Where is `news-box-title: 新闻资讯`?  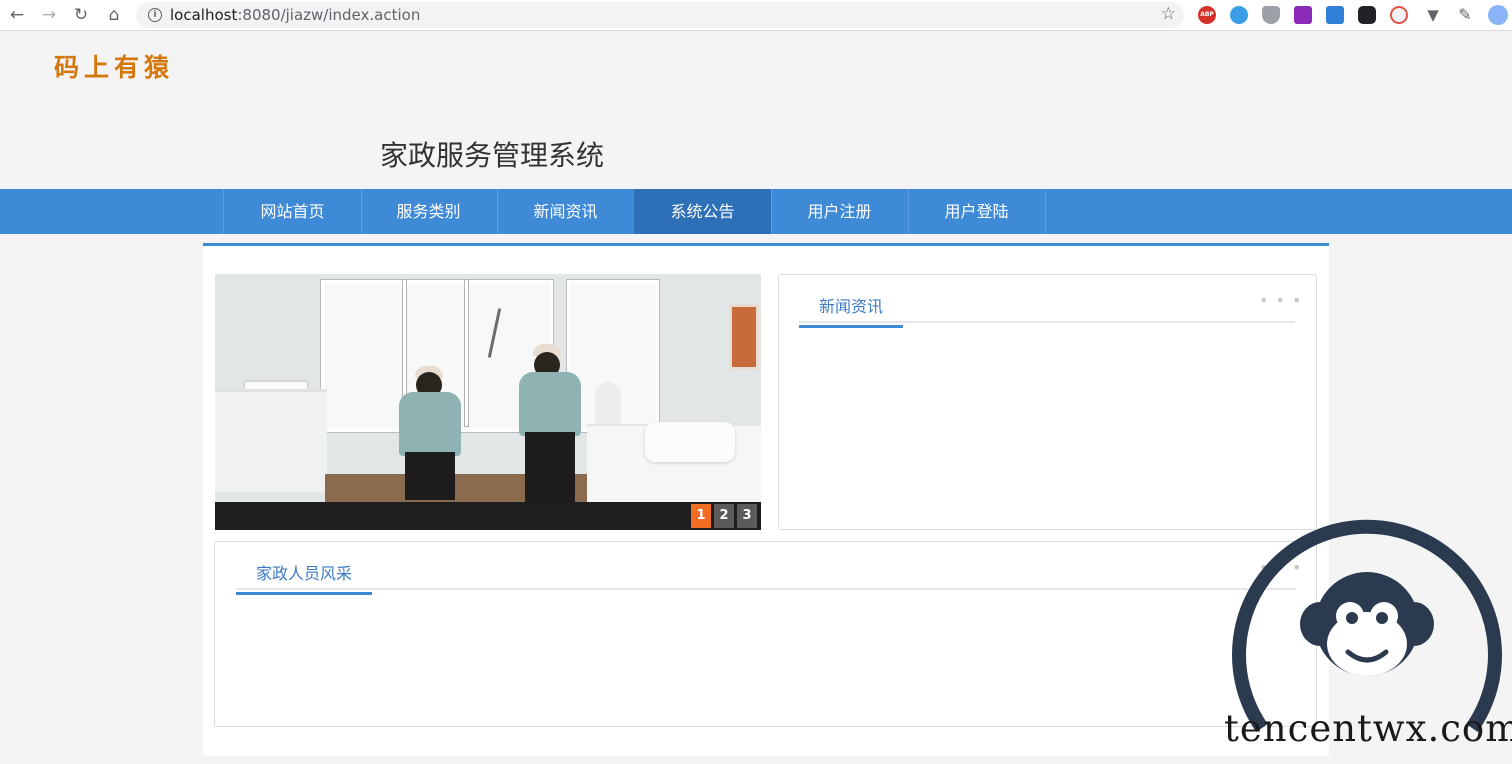
news-box-title: 新闻资讯 is located at coordinates (851, 310).